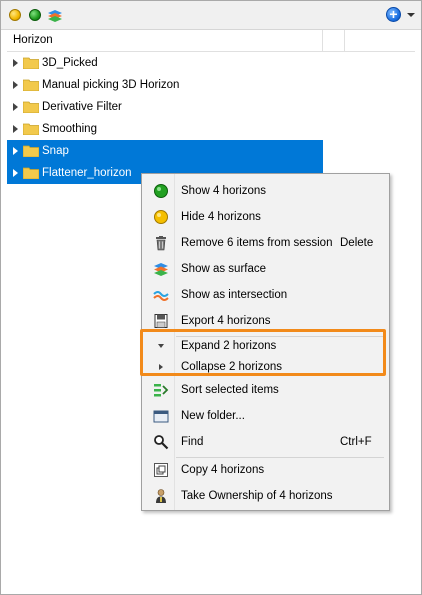  I want to click on menu-item-show-surface: Show as surface, so click(265, 269).